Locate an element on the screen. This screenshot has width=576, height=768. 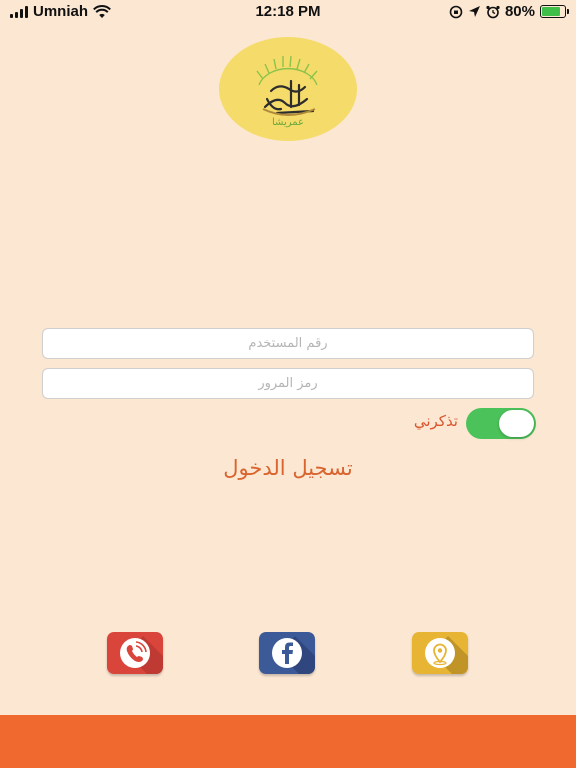
battery-percent: 80% is located at coordinates (519, 11).